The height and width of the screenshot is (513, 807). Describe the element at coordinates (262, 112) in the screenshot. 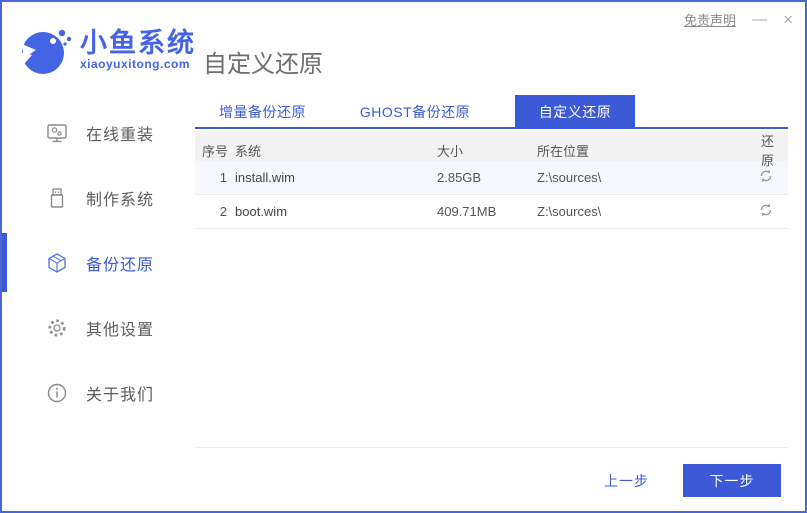

I see `tab-incremental-backup-restore: 增量备份还原` at that location.